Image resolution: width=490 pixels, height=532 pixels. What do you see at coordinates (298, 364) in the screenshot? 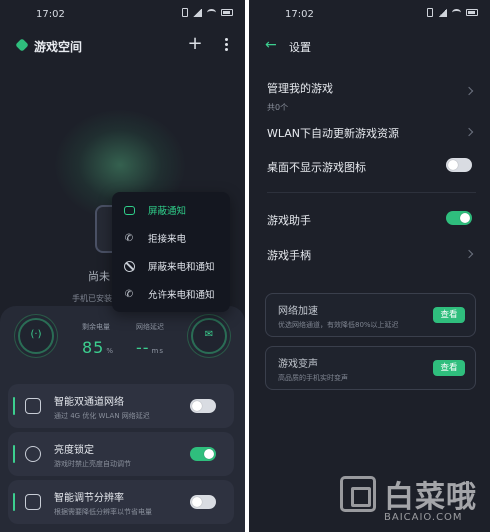
I see `card-title: 游戏变声` at bounding box center [298, 364].